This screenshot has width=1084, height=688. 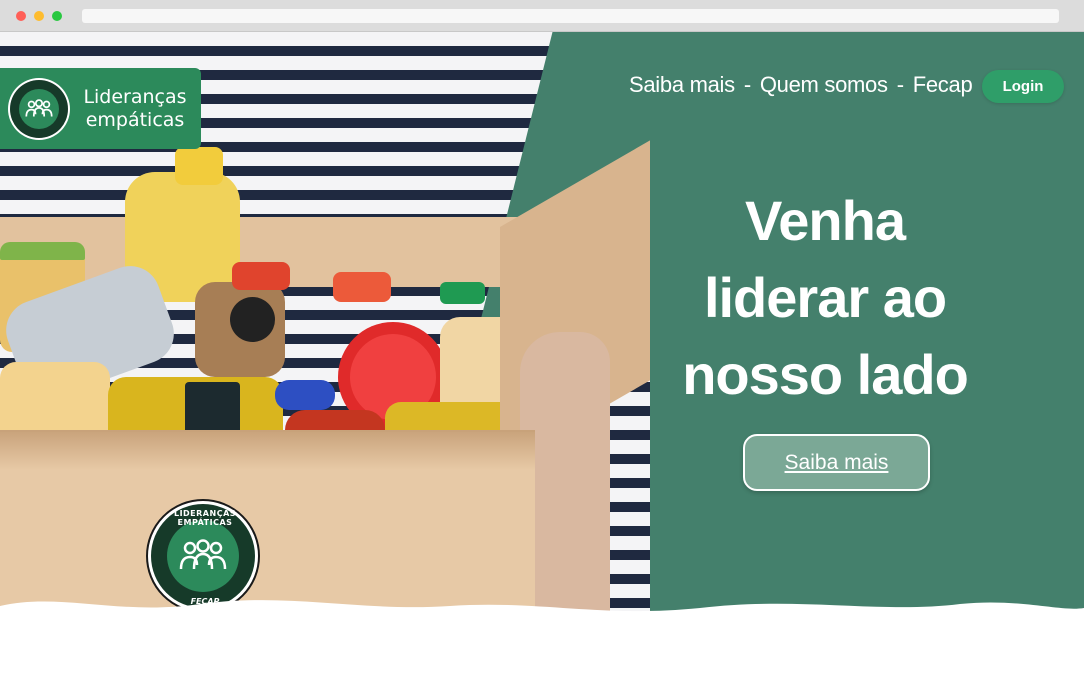 I want to click on brand-name-line2: empáticas, so click(x=135, y=119).